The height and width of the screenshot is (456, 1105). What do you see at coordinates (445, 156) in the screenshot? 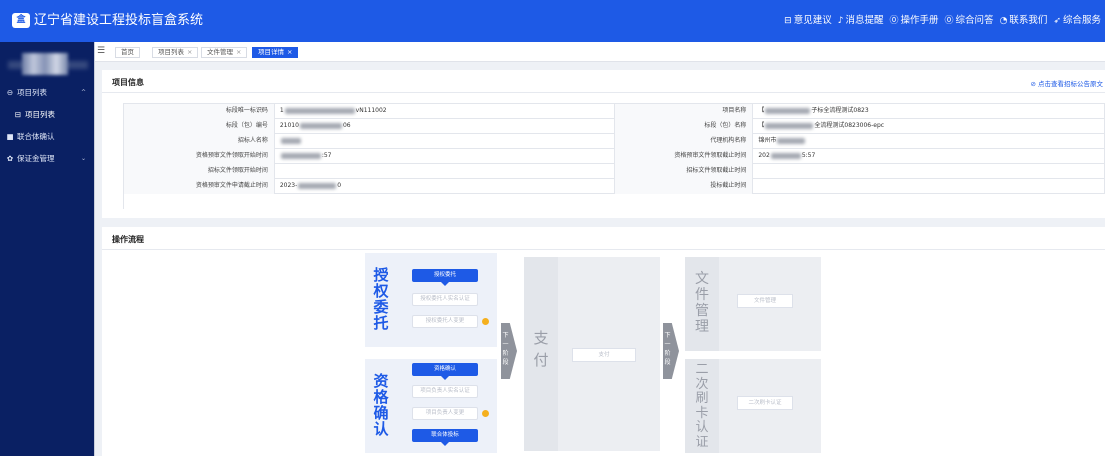
I see `field-value: :57` at bounding box center [445, 156].